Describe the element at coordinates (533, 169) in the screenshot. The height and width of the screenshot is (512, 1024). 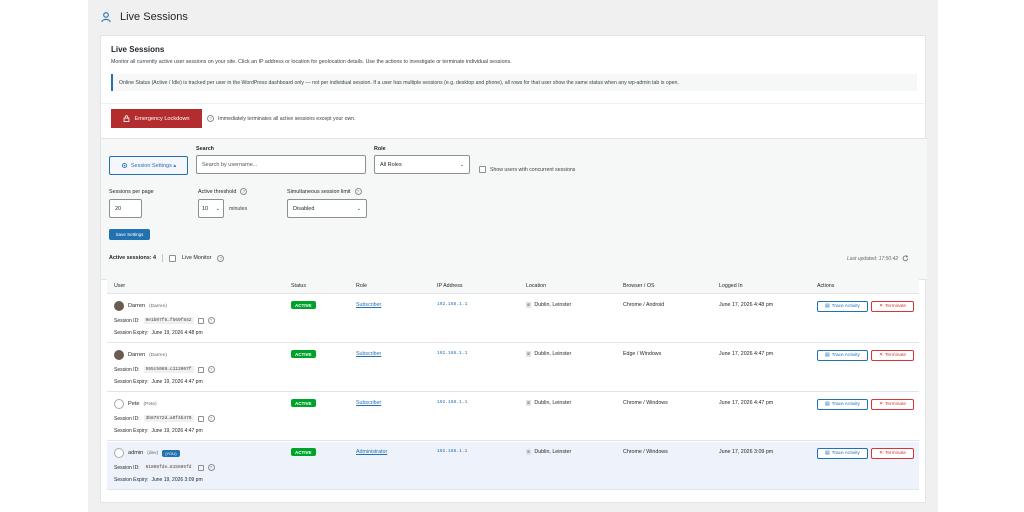
I see `concurrent-label: Show users with concurrent sessions` at that location.